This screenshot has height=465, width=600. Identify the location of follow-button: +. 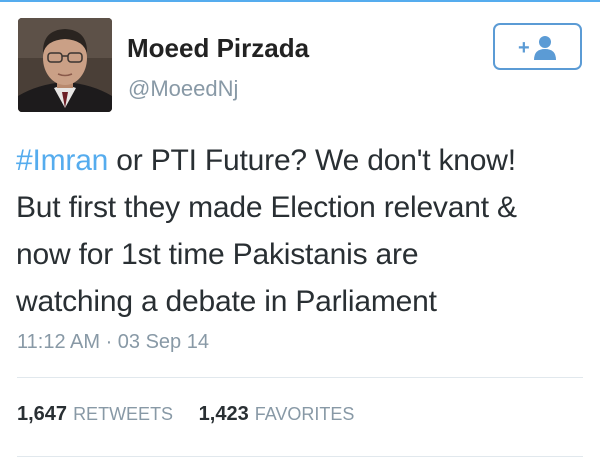
(537, 46).